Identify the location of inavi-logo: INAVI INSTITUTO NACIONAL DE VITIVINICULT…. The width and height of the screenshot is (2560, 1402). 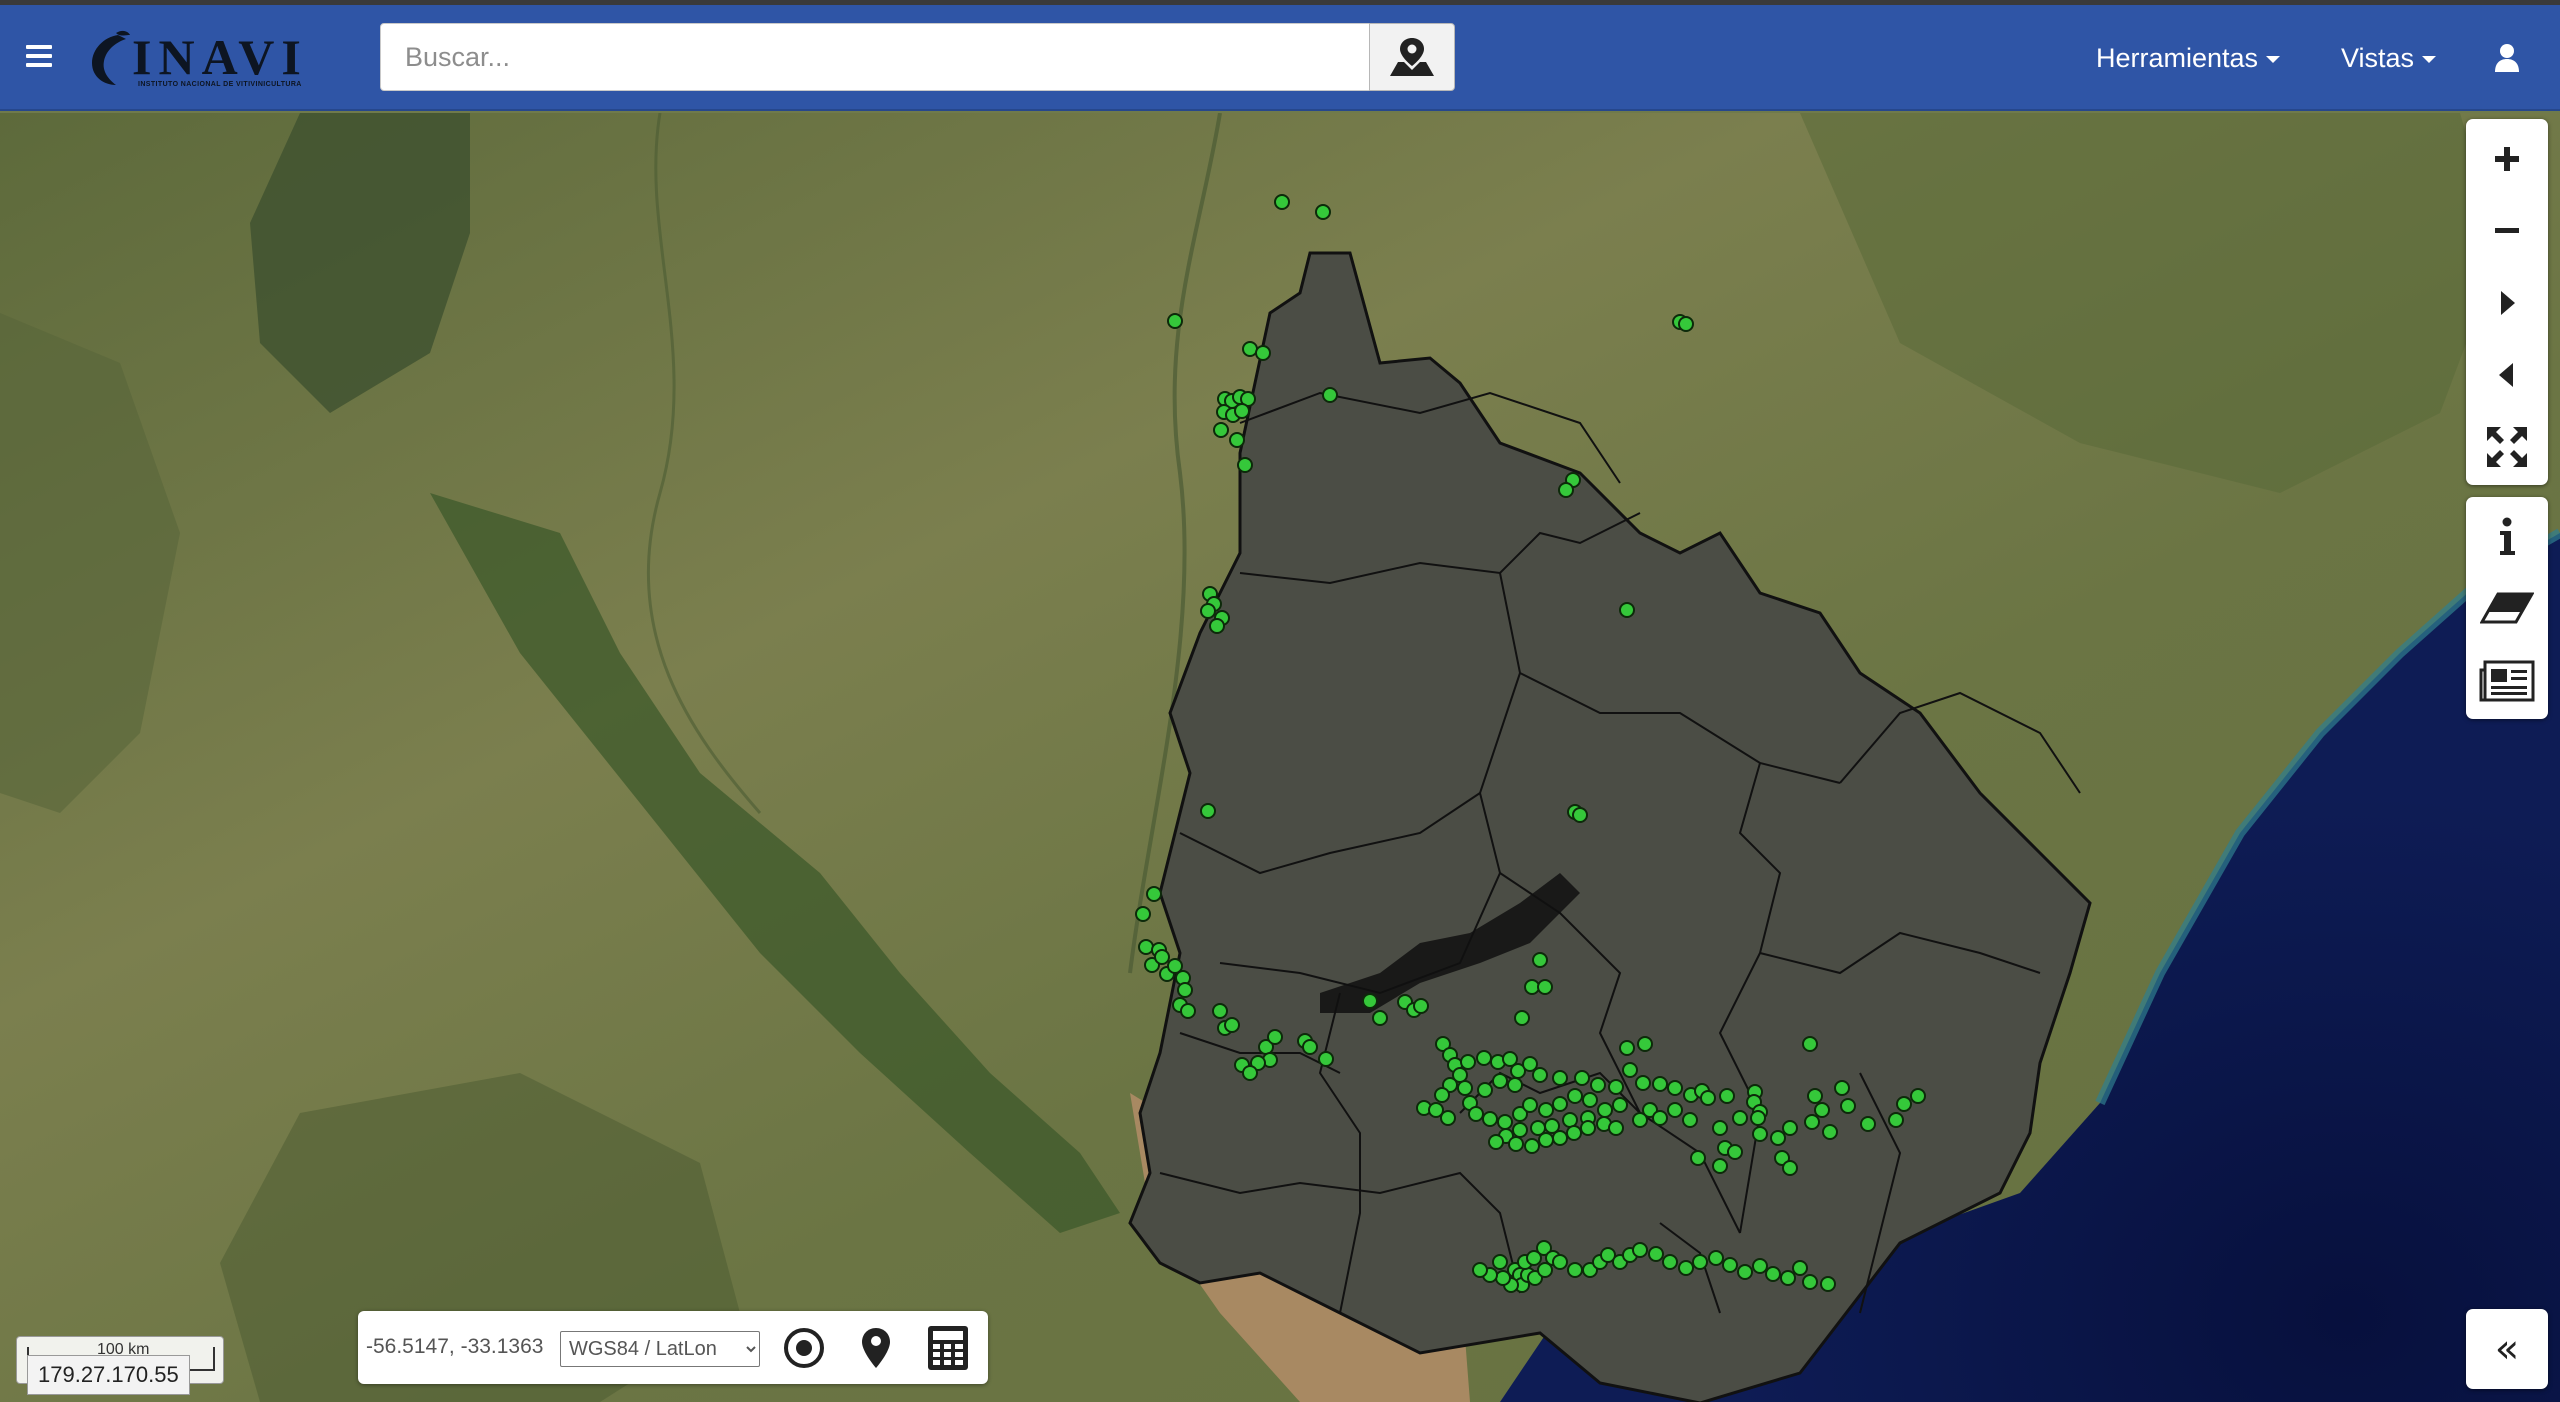
(202, 60).